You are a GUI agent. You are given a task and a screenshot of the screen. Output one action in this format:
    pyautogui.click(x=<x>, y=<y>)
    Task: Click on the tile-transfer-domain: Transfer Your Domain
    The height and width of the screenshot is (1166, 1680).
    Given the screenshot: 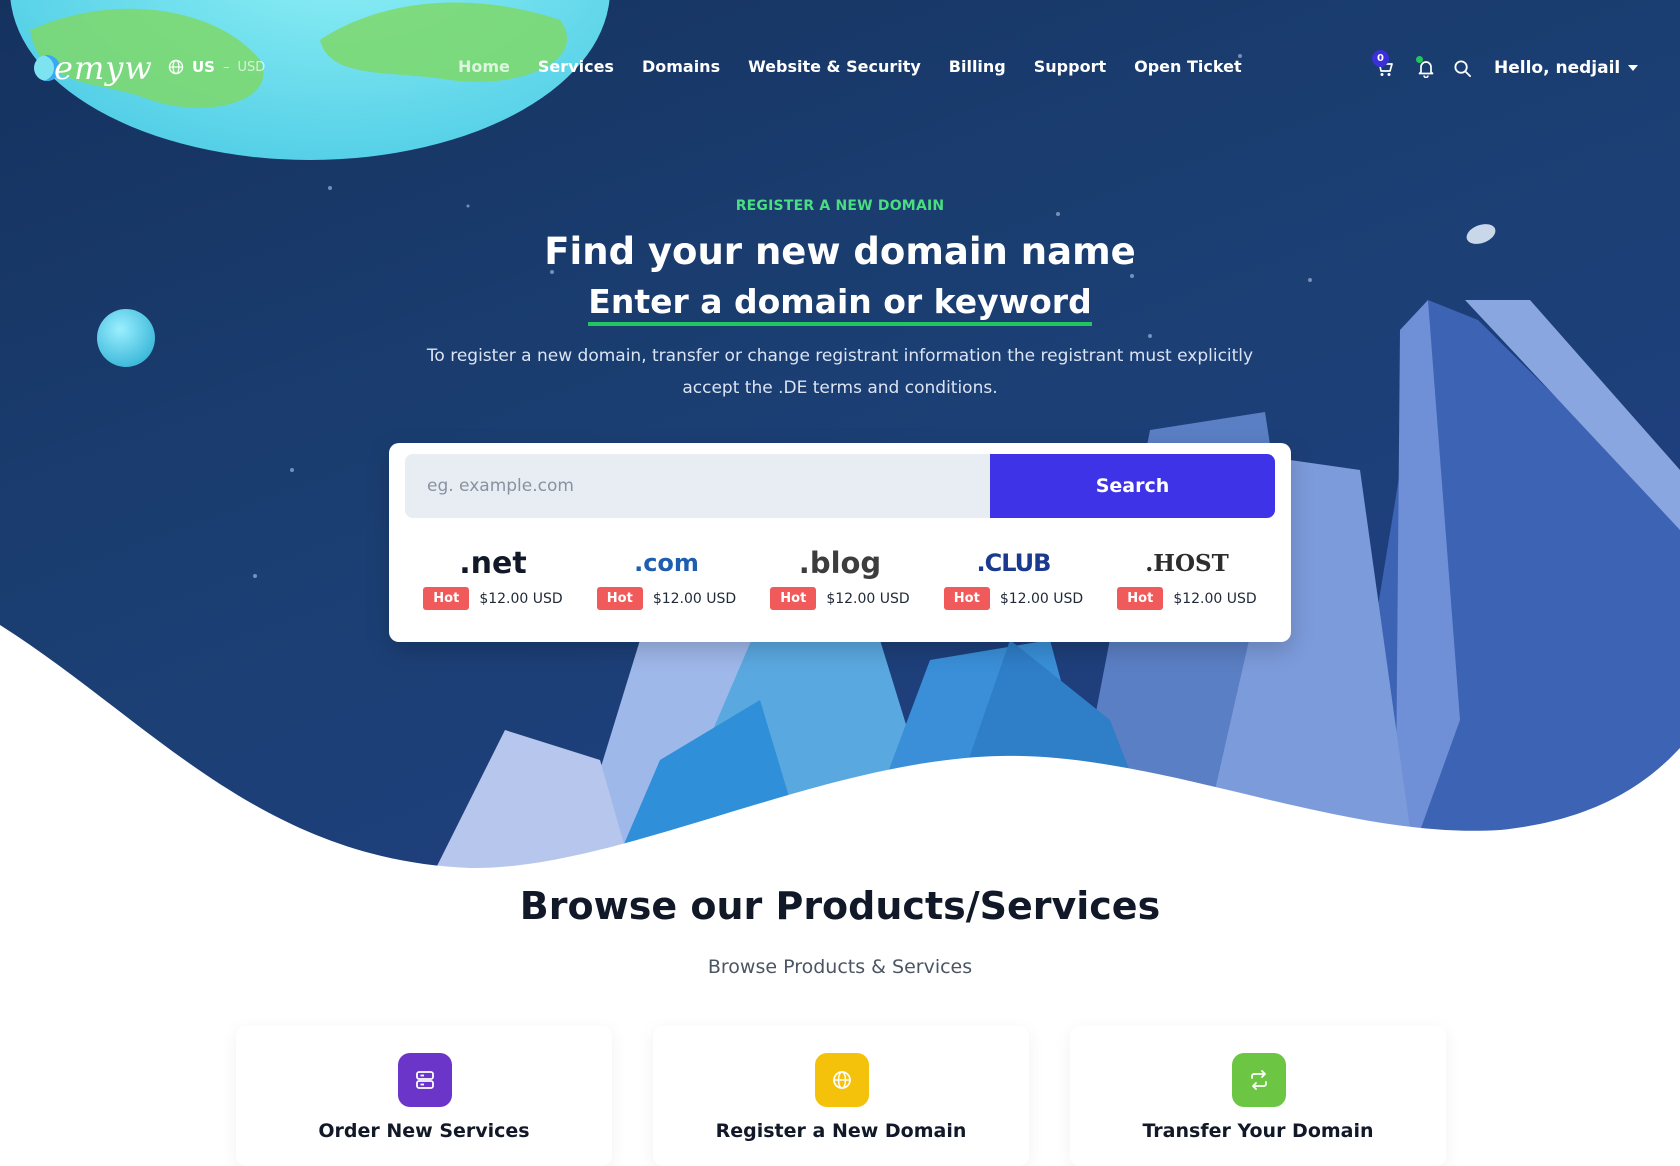 What is the action you would take?
    pyautogui.click(x=1258, y=1096)
    